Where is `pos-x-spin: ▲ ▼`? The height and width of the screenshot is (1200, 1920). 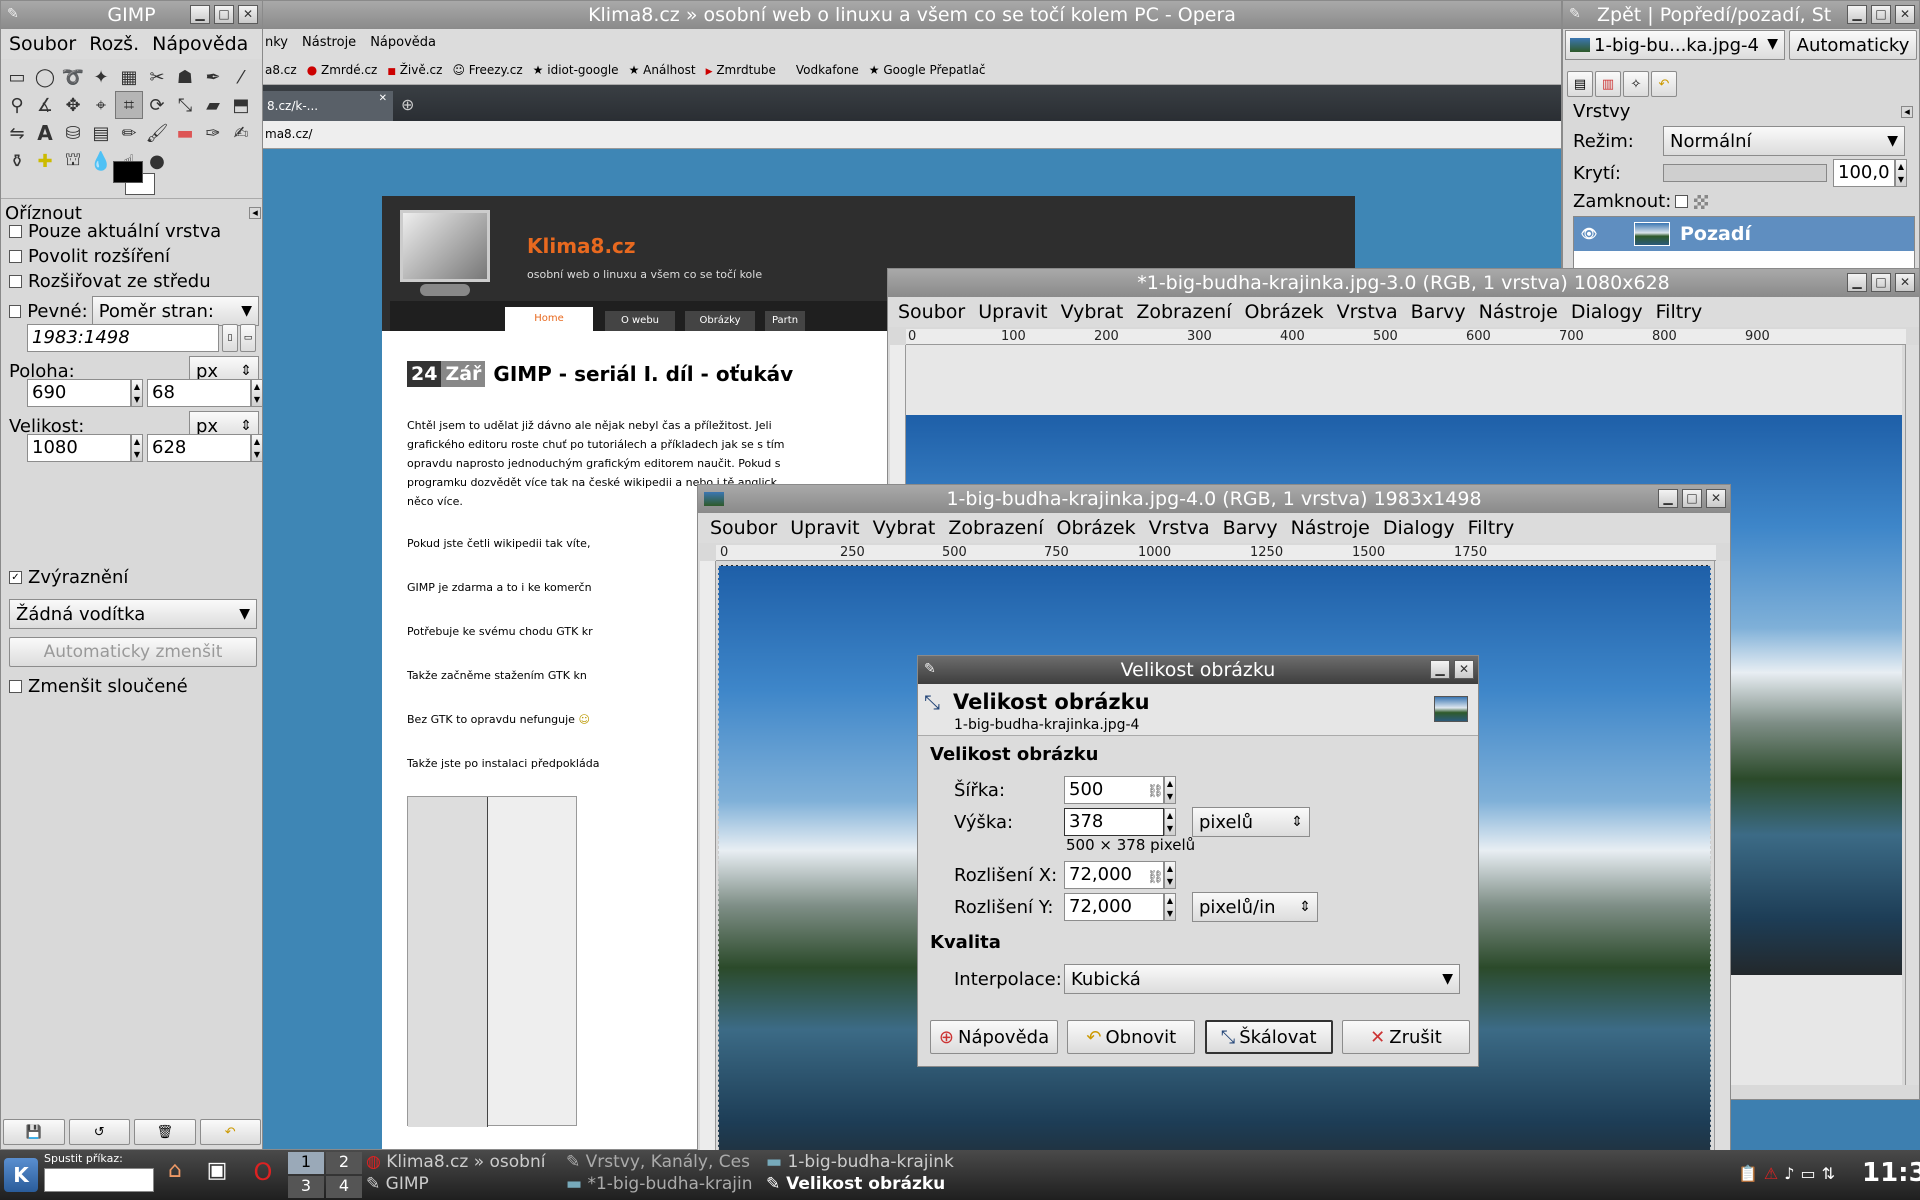 pos-x-spin: ▲ ▼ is located at coordinates (137, 393).